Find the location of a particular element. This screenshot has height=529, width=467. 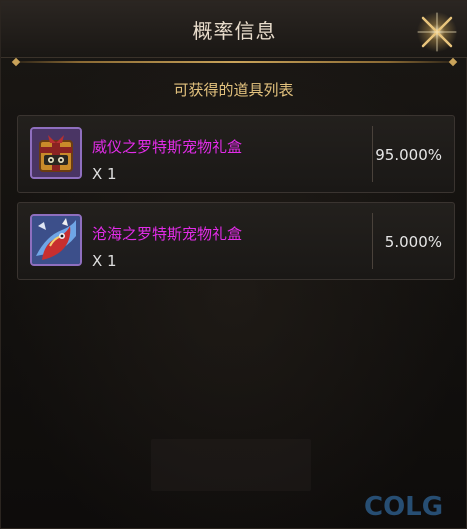

close-button is located at coordinates (437, 32).